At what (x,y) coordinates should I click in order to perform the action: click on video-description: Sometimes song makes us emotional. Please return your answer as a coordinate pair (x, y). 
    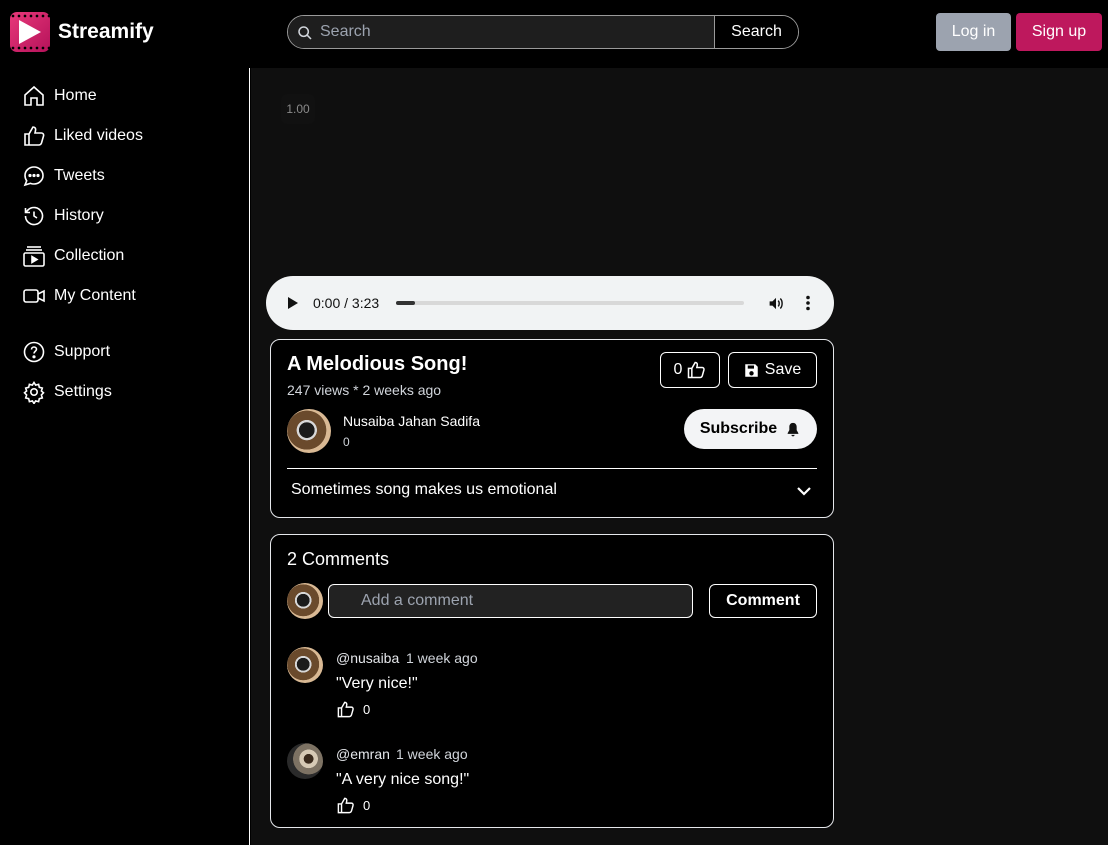
    Looking at the image, I should click on (424, 489).